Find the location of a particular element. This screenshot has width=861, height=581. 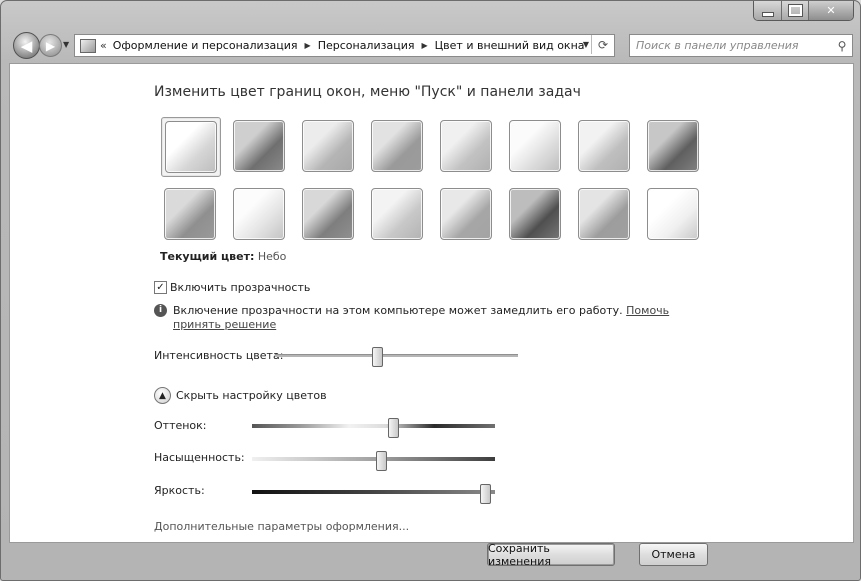

transparency-checkbox: ✓ is located at coordinates (160, 287).